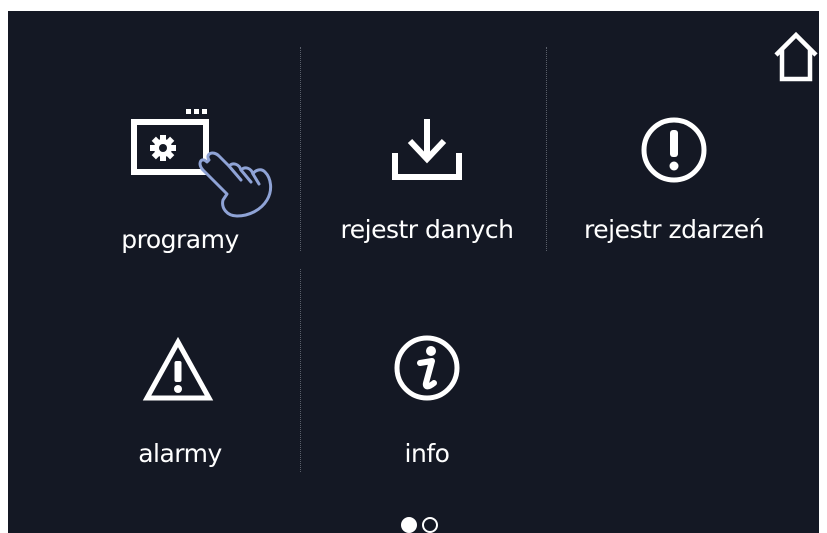 This screenshot has height=533, width=827. What do you see at coordinates (180, 152) in the screenshot?
I see `menu-item-programs: programy` at bounding box center [180, 152].